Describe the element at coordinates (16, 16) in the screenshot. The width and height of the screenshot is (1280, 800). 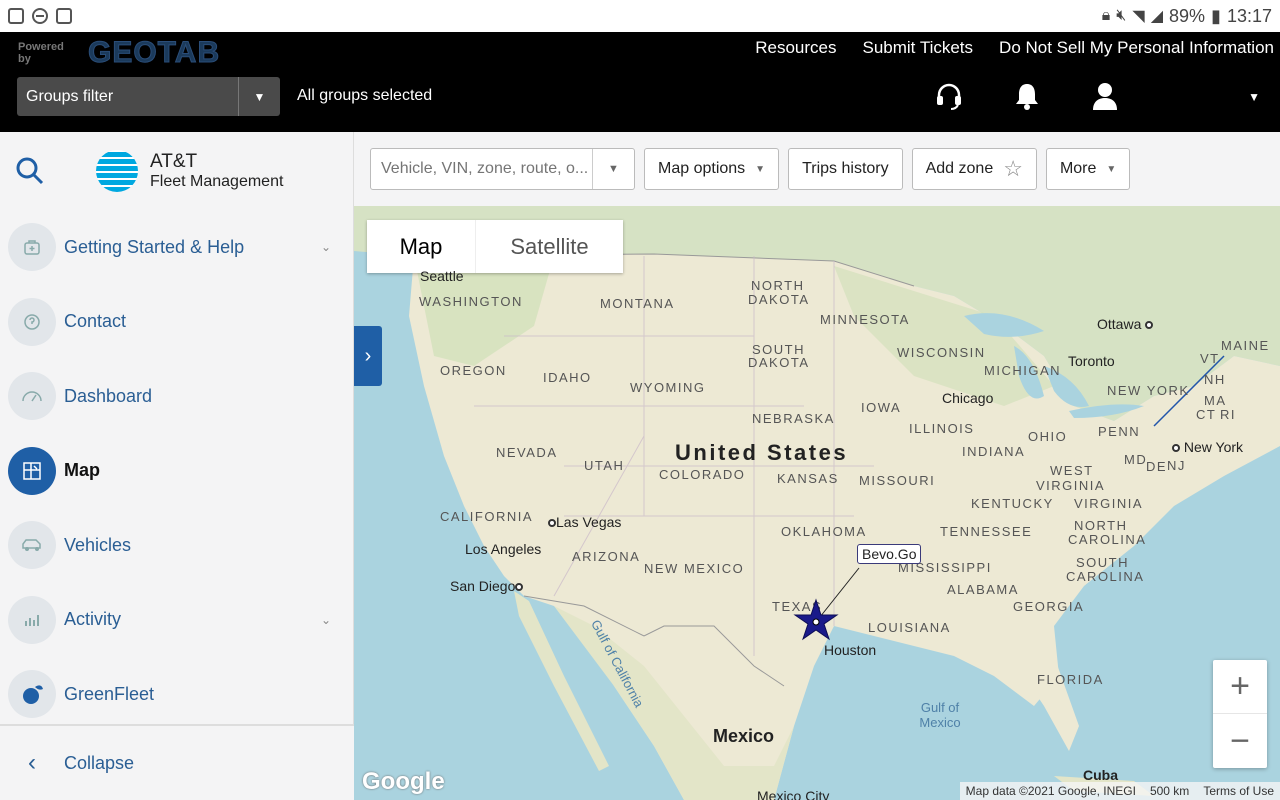
I see `gallery-icon` at that location.